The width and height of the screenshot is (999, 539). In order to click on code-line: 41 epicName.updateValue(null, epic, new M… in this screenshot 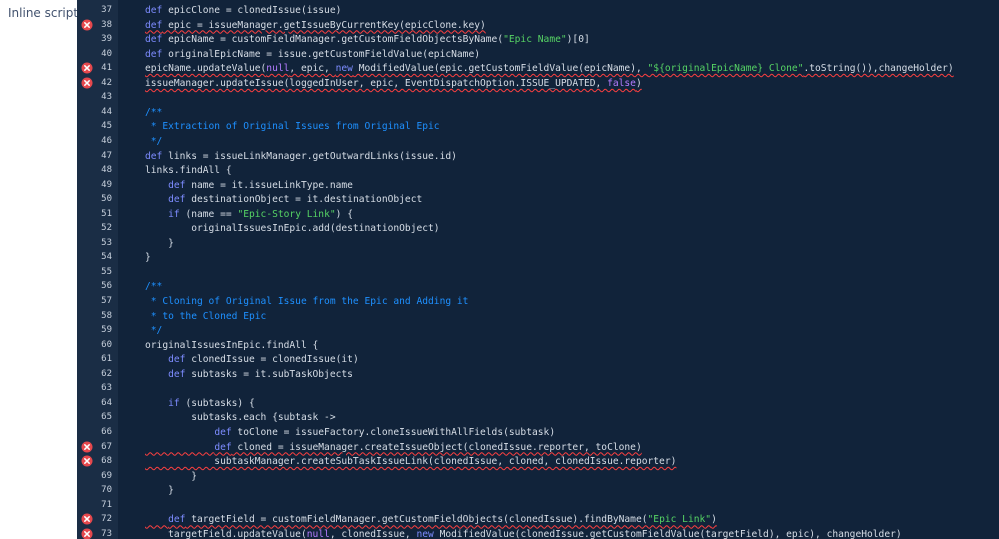, I will do `click(538, 68)`.